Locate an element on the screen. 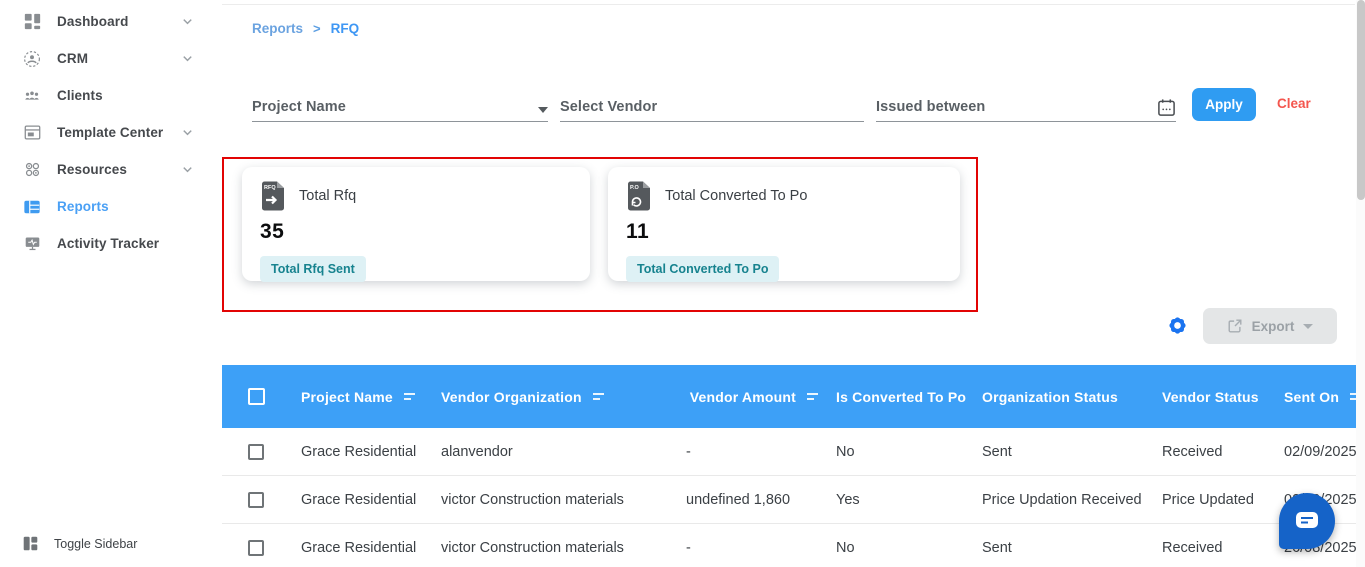  select-vendor-select: Select Vendor is located at coordinates (712, 108).